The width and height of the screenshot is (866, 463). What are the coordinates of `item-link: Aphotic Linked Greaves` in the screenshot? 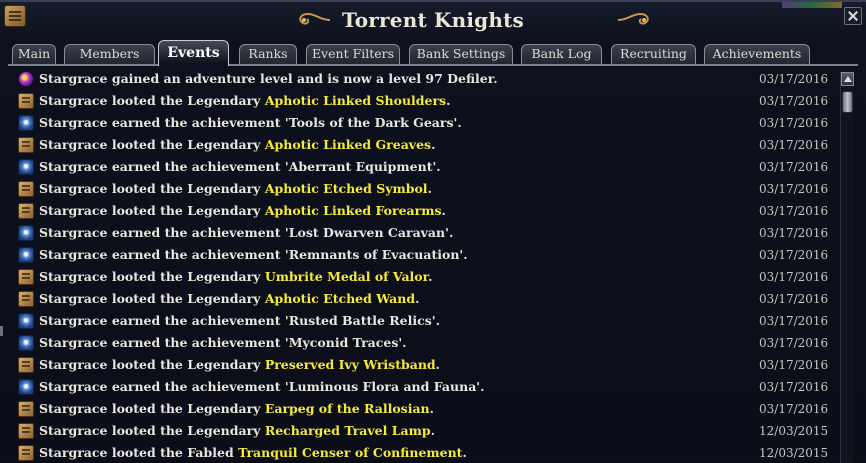 It's located at (348, 144).